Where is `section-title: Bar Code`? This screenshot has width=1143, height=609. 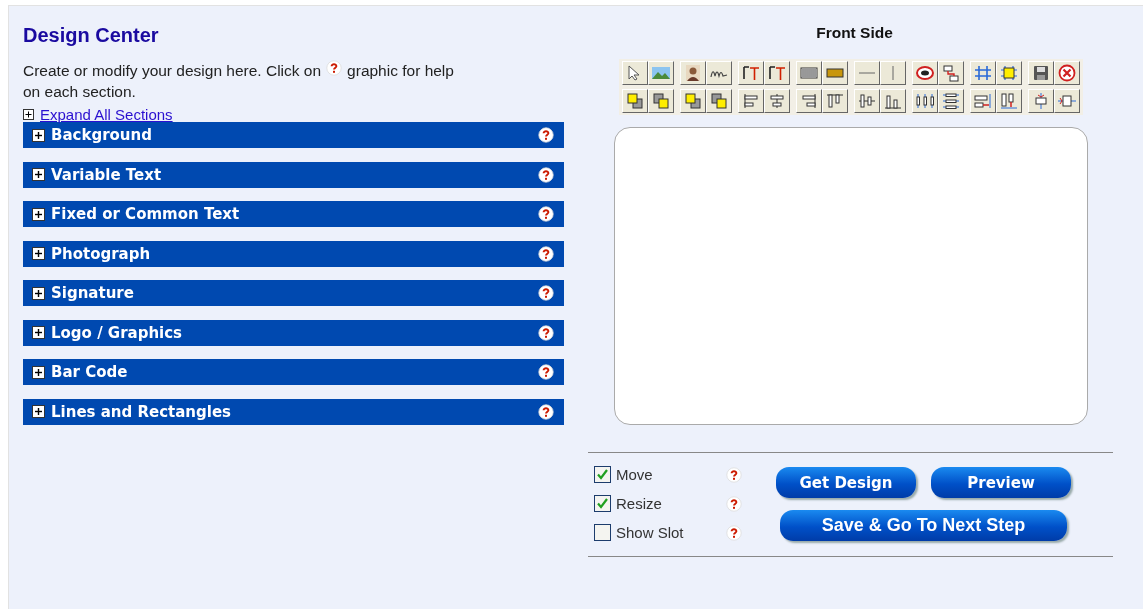 section-title: Bar Code is located at coordinates (90, 372).